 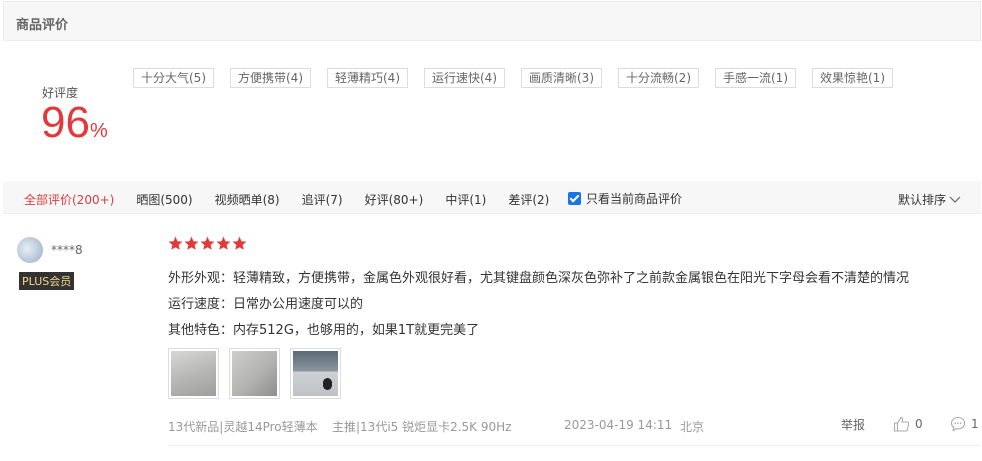 What do you see at coordinates (67, 250) in the screenshot?
I see `username: ****8` at bounding box center [67, 250].